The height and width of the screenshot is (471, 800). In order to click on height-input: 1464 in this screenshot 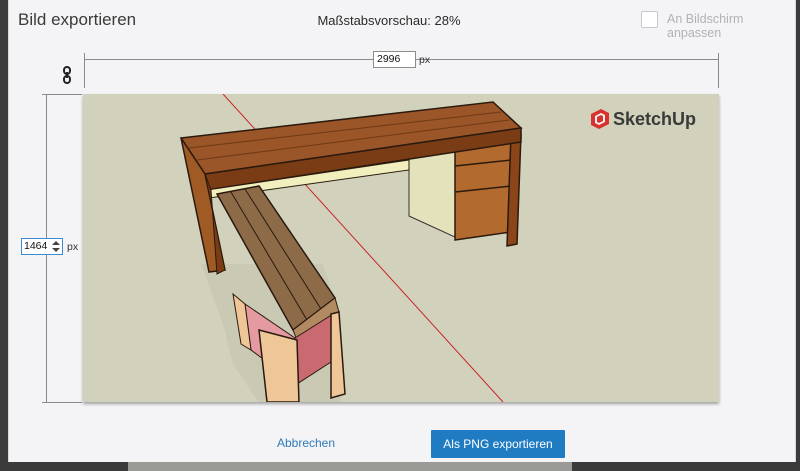, I will do `click(42, 246)`.